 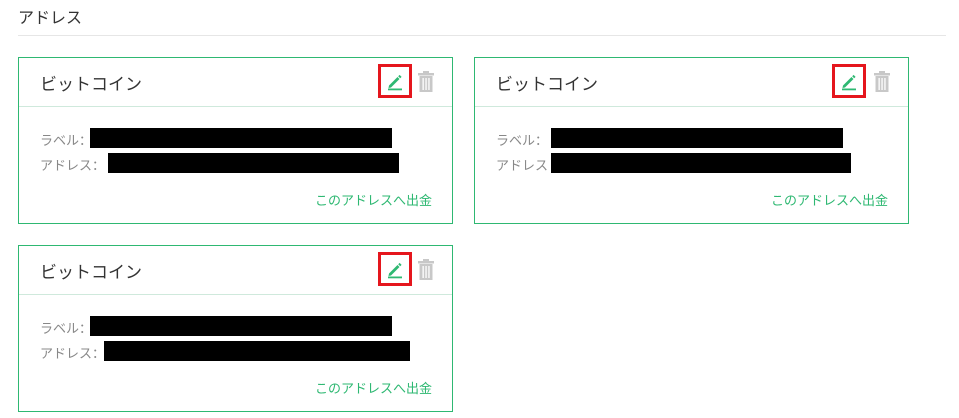 I want to click on address-row: アドレス, so click(x=522, y=164).